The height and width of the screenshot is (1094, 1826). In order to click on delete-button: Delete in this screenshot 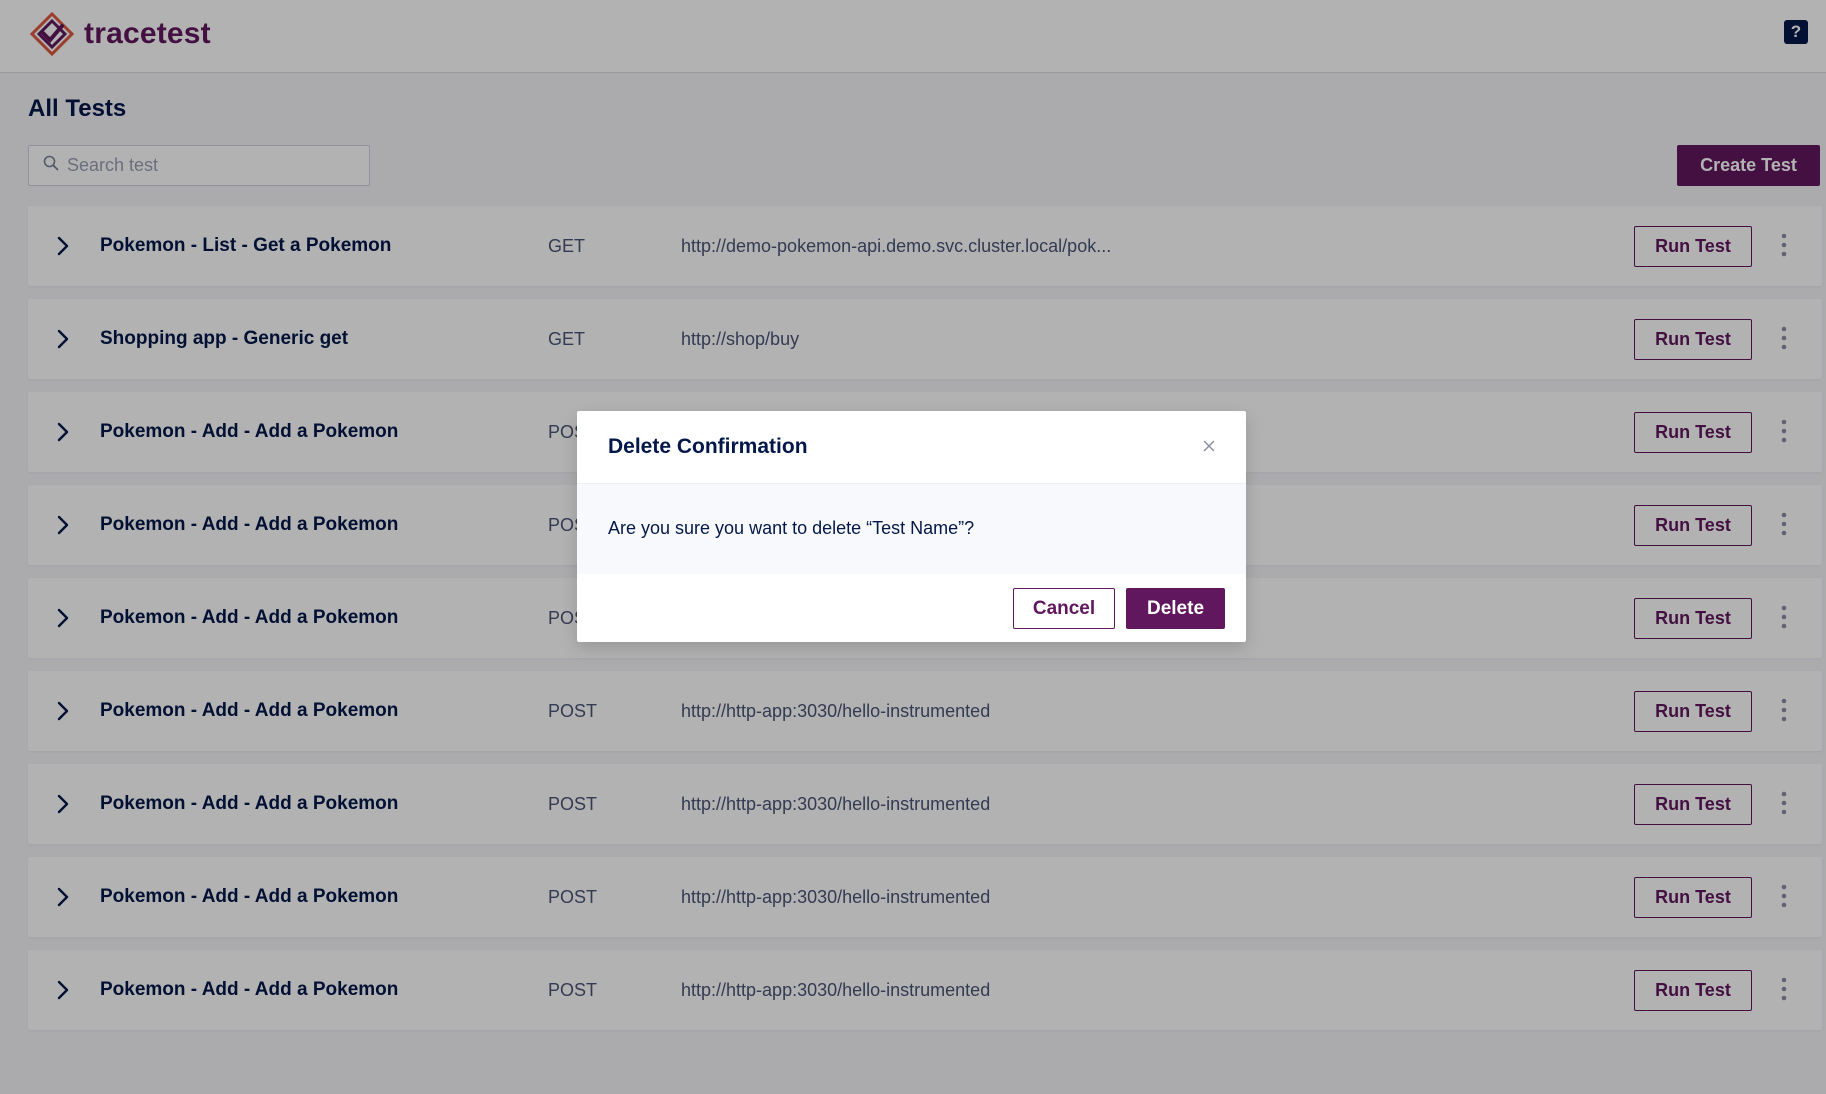, I will do `click(1175, 608)`.